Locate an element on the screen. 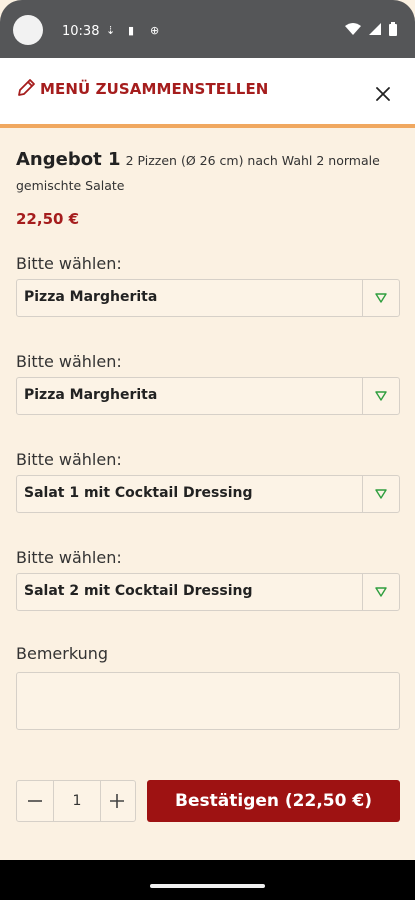 This screenshot has width=415, height=900. home-gesture-handle is located at coordinates (207, 886).